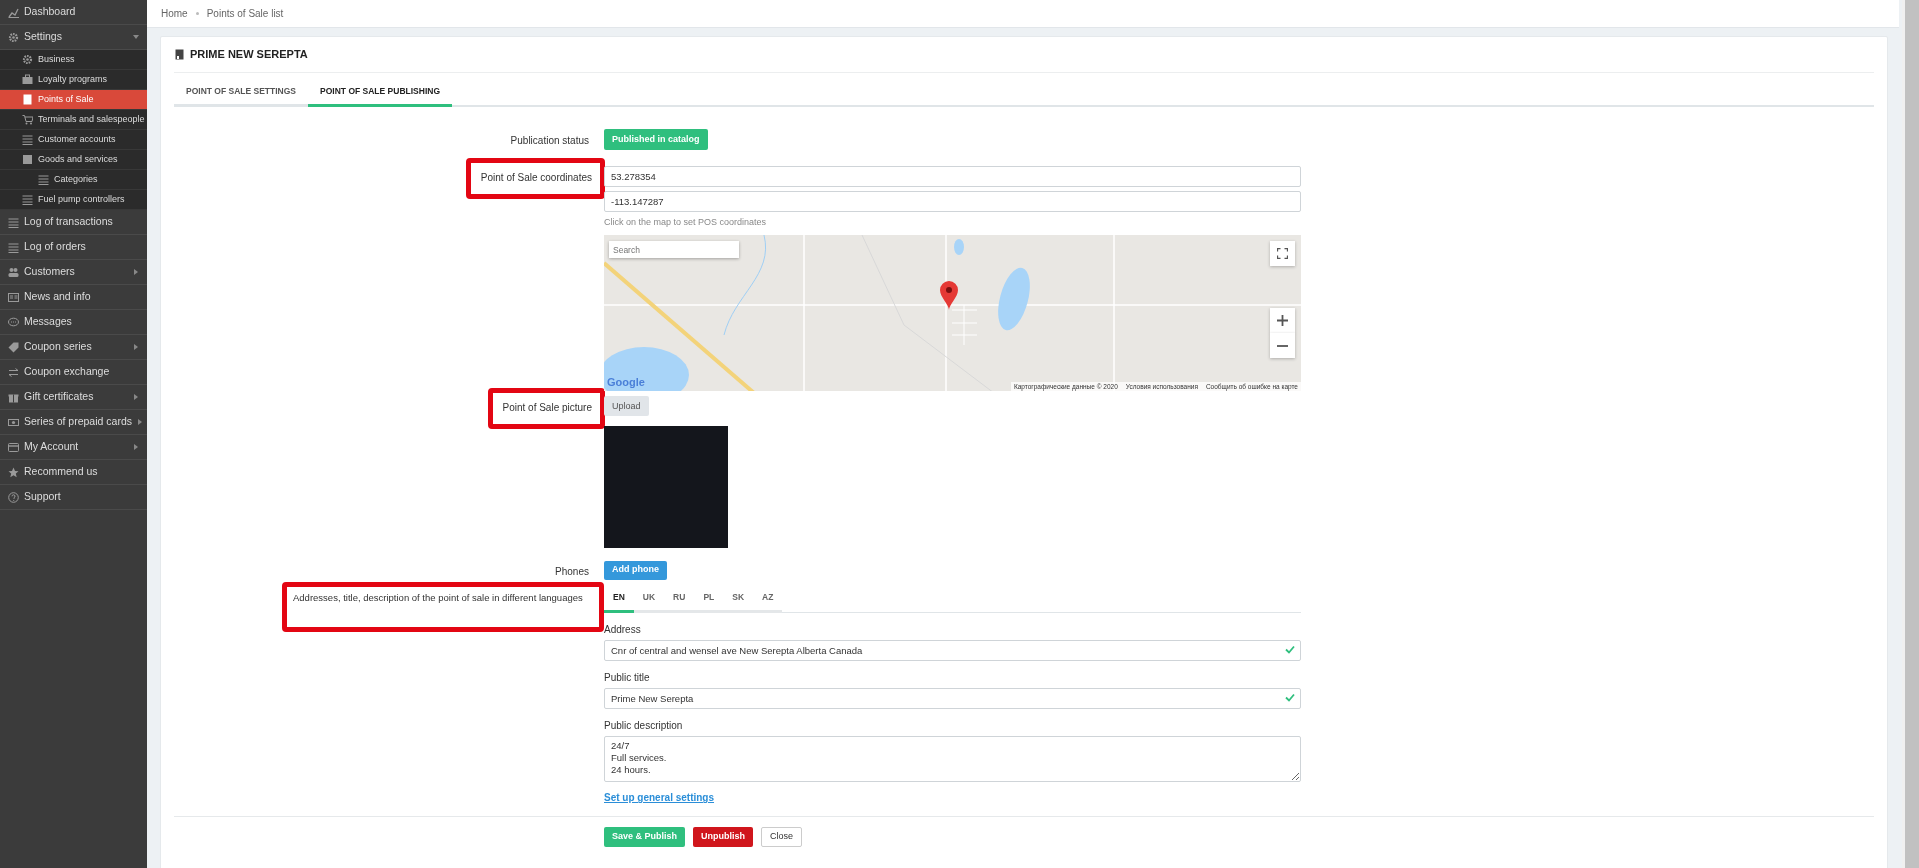 The width and height of the screenshot is (1919, 868). I want to click on language-tab: AZ, so click(768, 599).